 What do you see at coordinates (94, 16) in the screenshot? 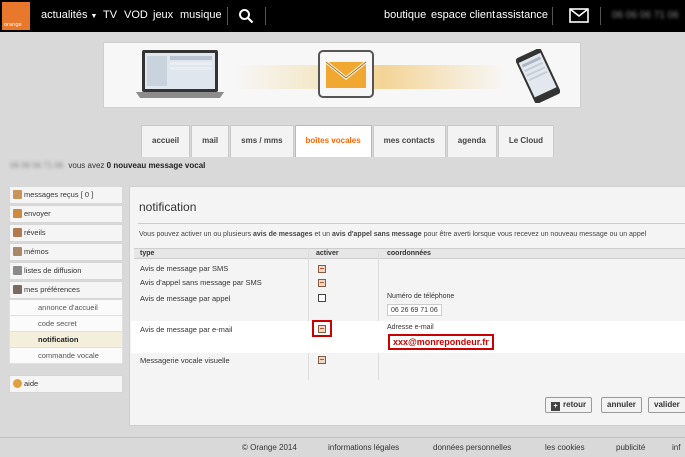
I see `chevron-down-icon: ▼` at bounding box center [94, 16].